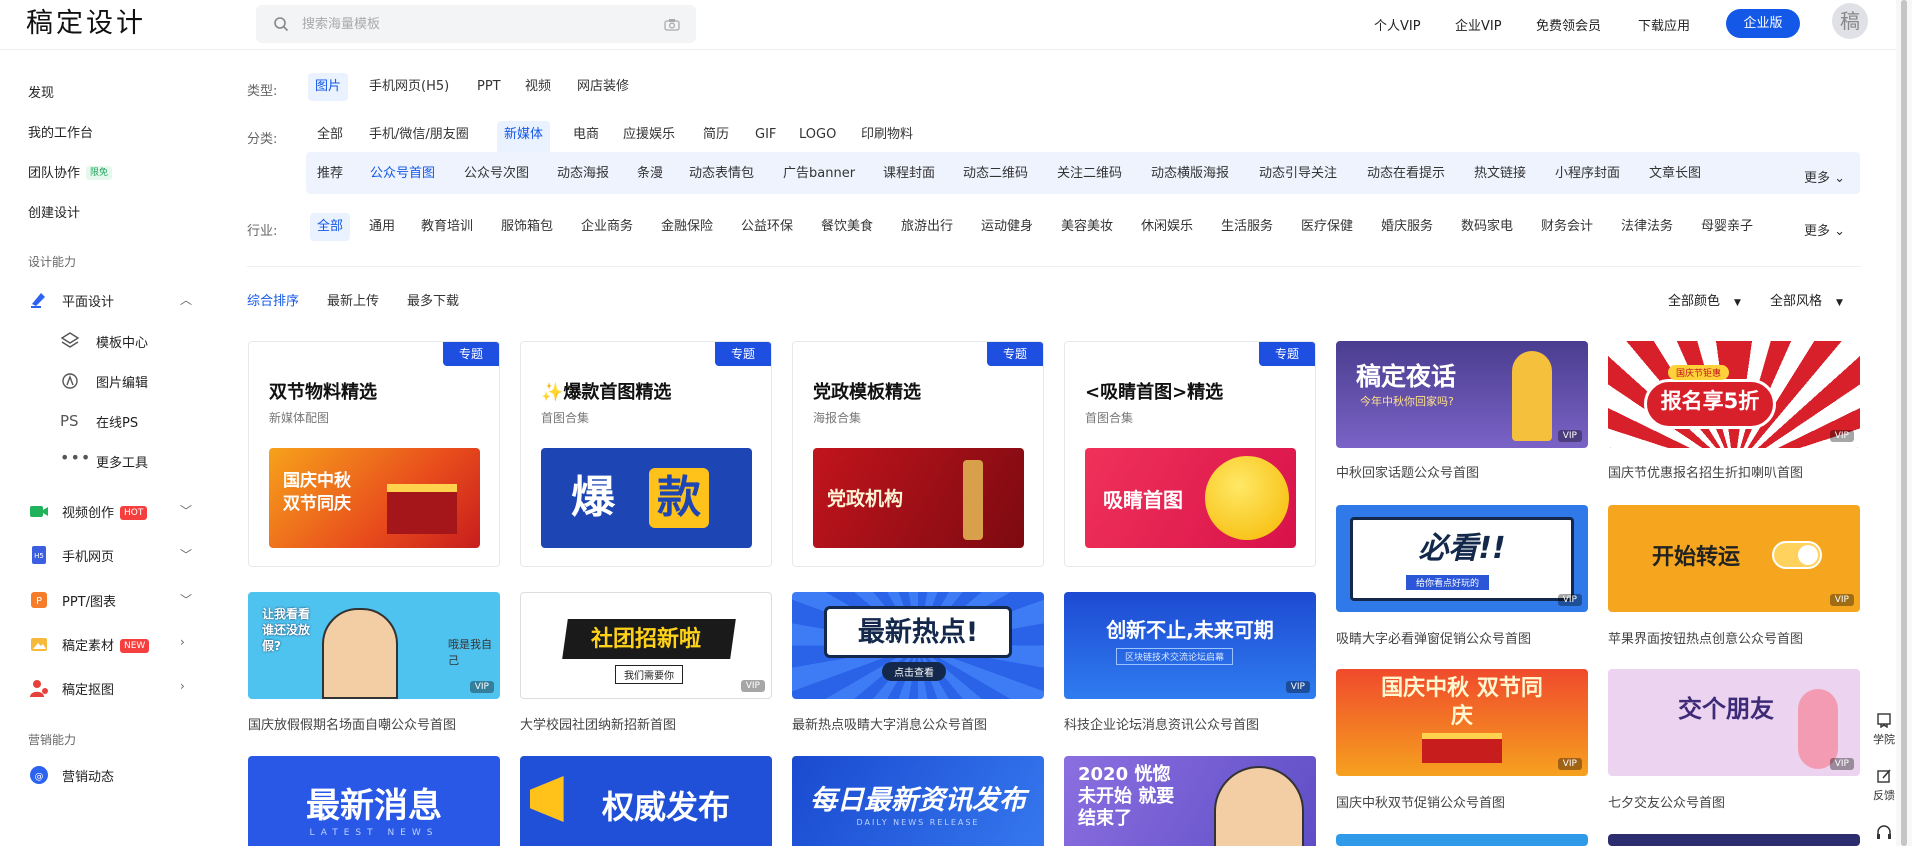  I want to click on logo: 稿定设计, so click(86, 24).